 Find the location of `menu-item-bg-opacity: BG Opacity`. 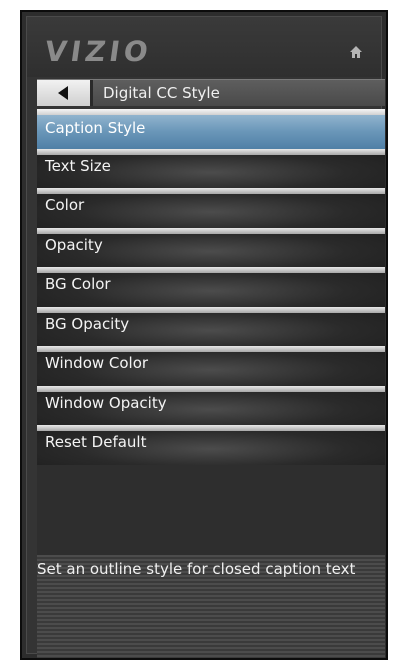

menu-item-bg-opacity: BG Opacity is located at coordinates (211, 326).